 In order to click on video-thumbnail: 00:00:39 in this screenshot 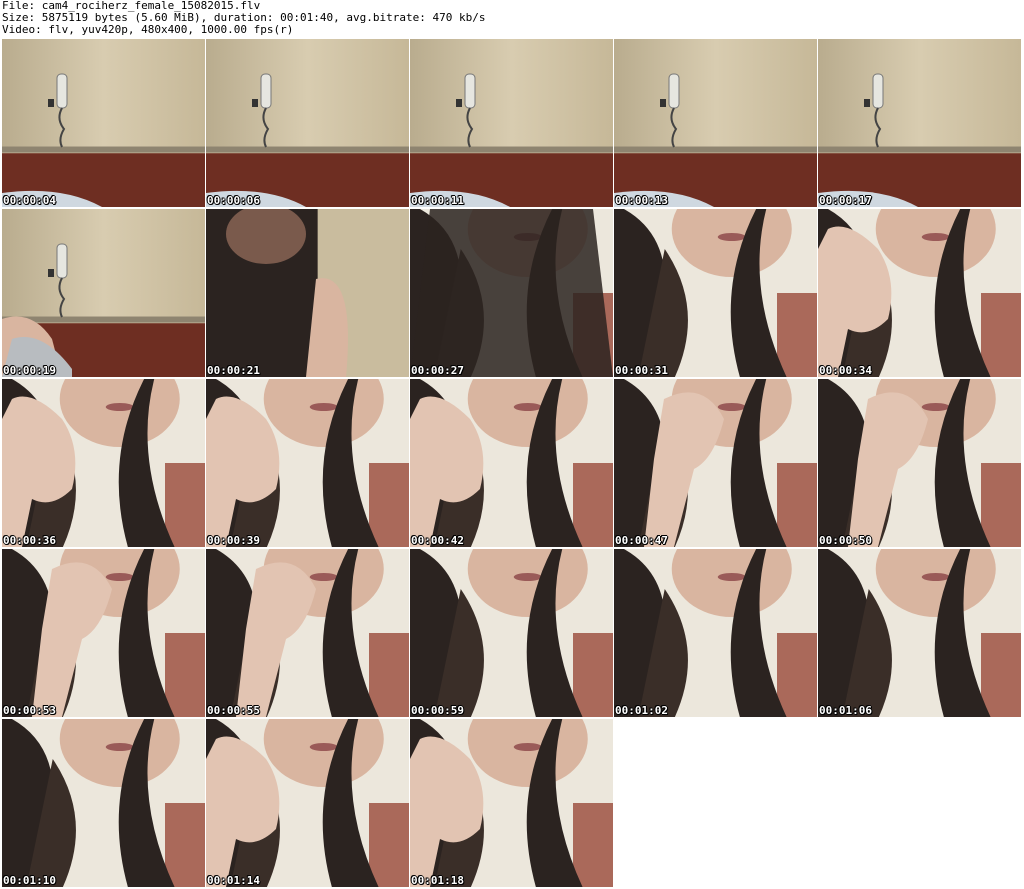, I will do `click(307, 463)`.